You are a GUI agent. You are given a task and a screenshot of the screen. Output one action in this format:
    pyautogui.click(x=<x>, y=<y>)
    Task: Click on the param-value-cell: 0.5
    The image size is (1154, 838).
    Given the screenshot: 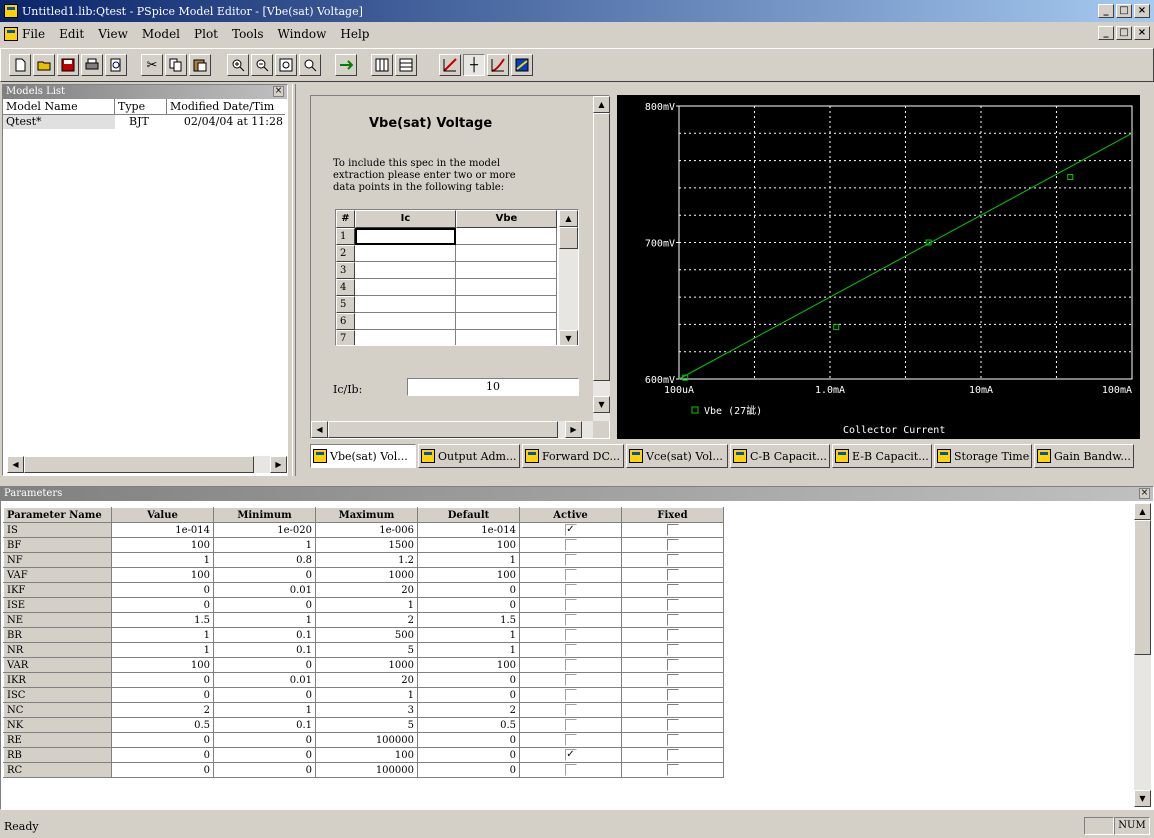 What is the action you would take?
    pyautogui.click(x=162, y=725)
    